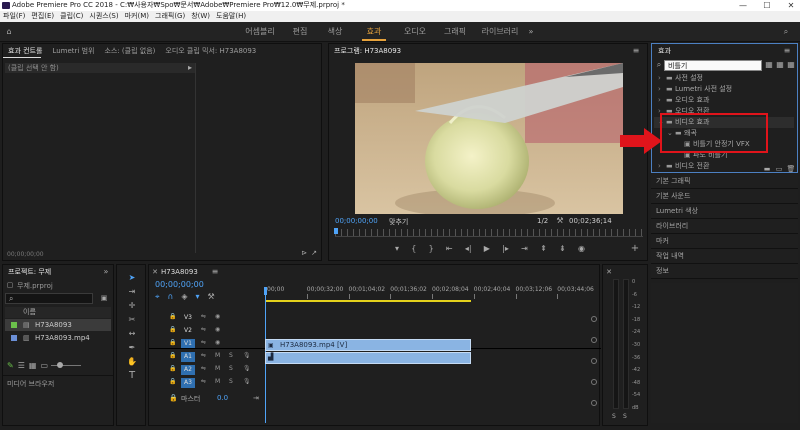 The image size is (800, 430). What do you see at coordinates (188, 383) in the screenshot?
I see `track-target-label: A3` at bounding box center [188, 383].